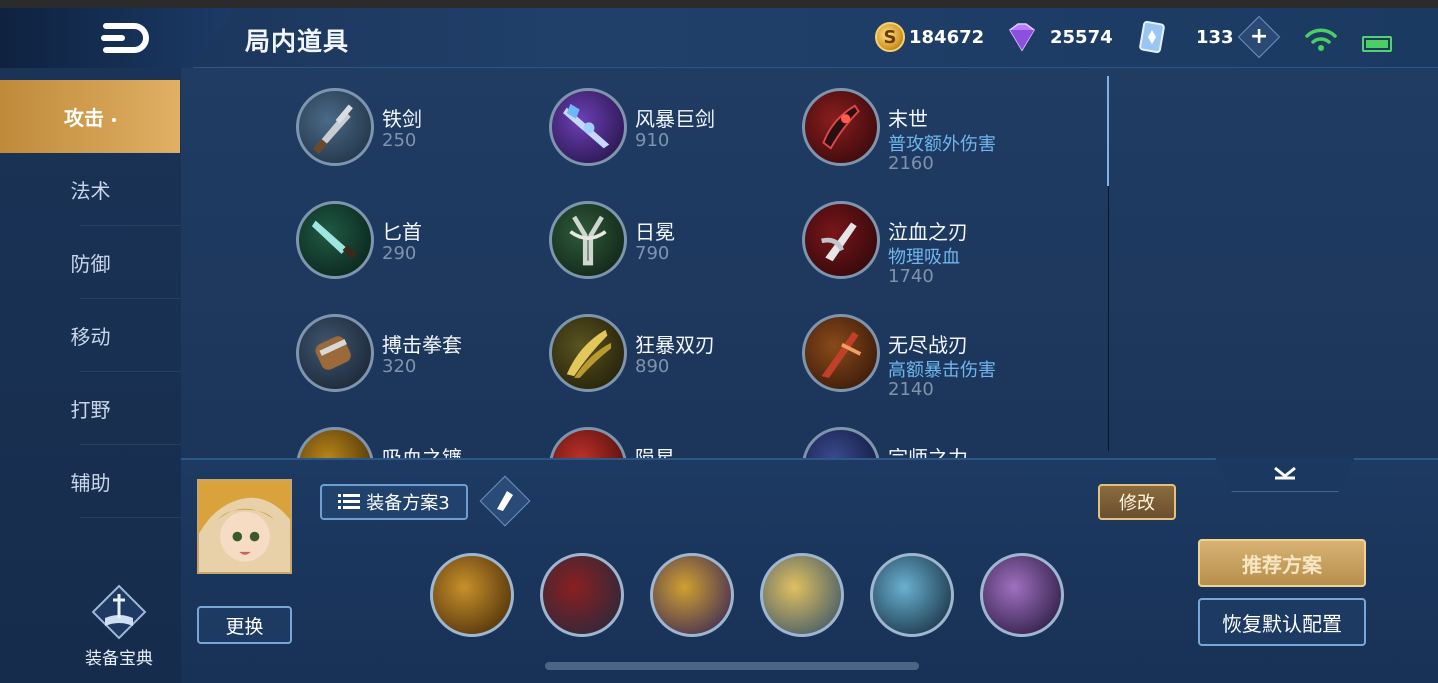  Describe the element at coordinates (1321, 39) in the screenshot. I see `wifi-icon` at that location.